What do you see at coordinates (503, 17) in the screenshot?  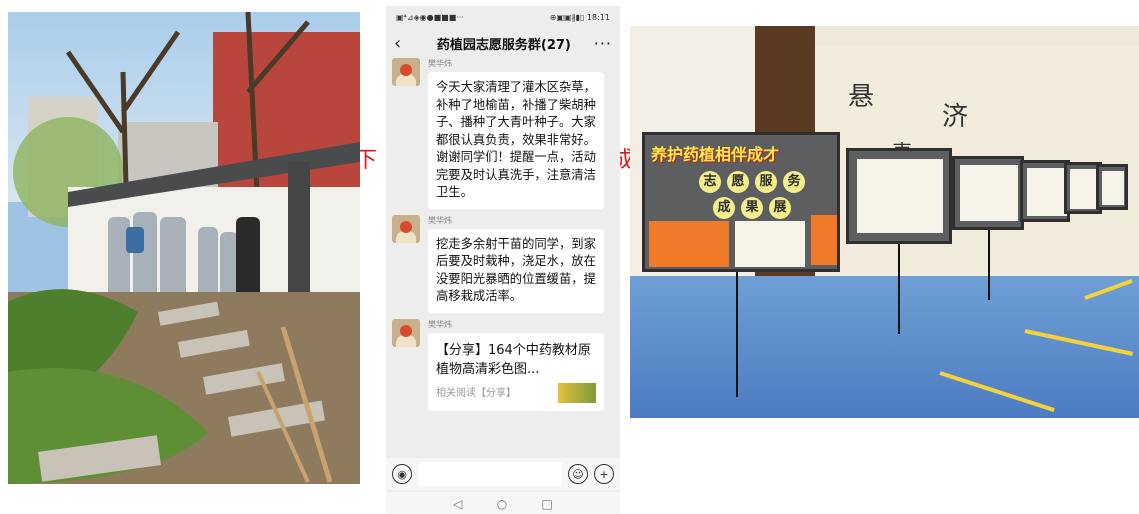 I see `status-bar: ▣⁴⊿◈◉●■■■··· ⊕▣▣∦▮▯ 18:11` at bounding box center [503, 17].